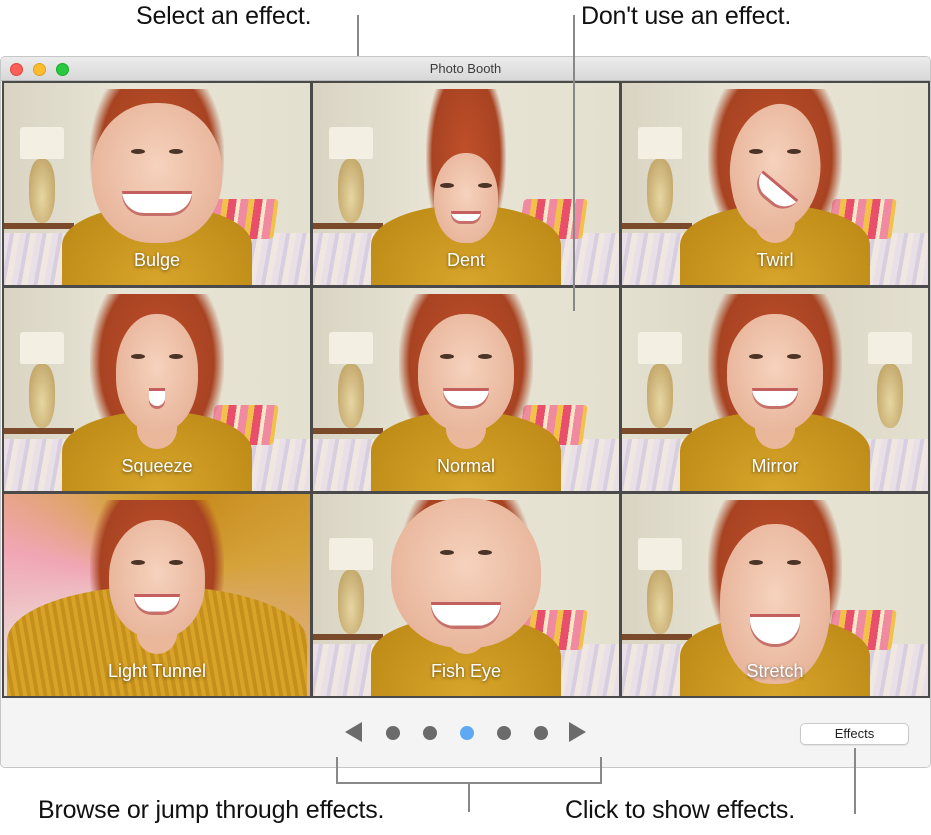 This screenshot has height=835, width=931. I want to click on callout-bracket-right, so click(601, 770).